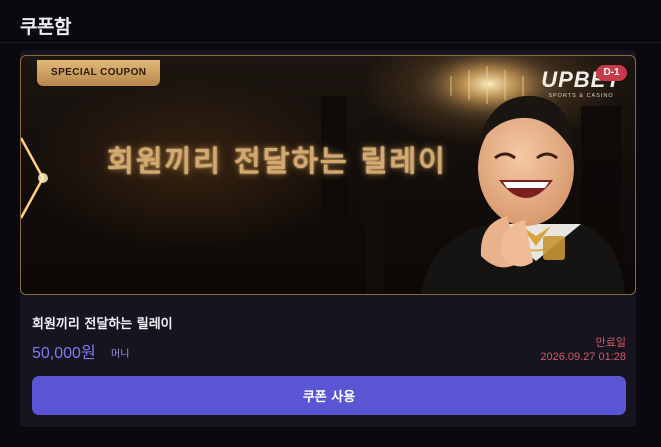  What do you see at coordinates (329, 395) in the screenshot?
I see `use-coupon-button: 쿠폰 사용` at bounding box center [329, 395].